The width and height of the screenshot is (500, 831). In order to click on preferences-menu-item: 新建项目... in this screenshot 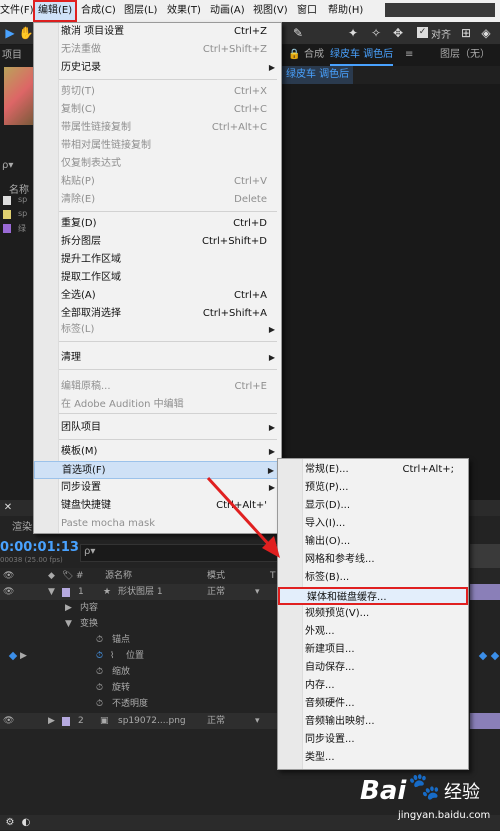, I will do `click(373, 650)`.